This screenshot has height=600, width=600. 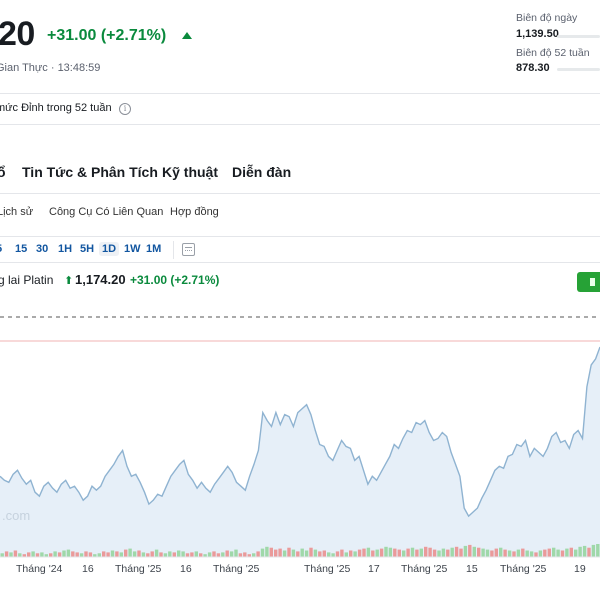 What do you see at coordinates (16, 212) in the screenshot?
I see `subtab-history: Lịch sử` at bounding box center [16, 212].